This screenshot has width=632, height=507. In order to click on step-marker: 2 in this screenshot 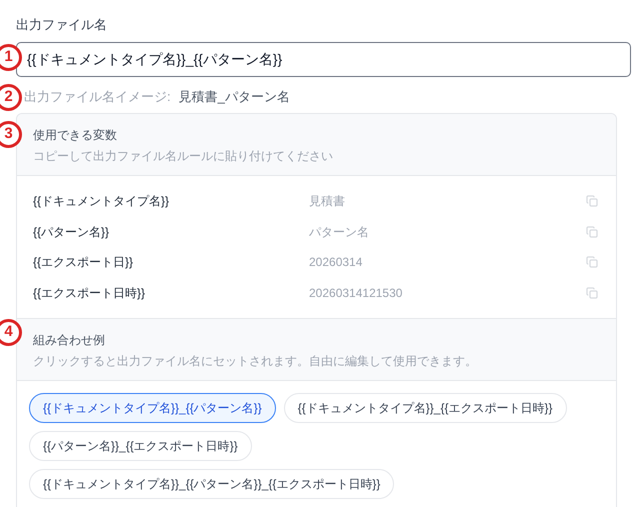, I will do `click(11, 97)`.